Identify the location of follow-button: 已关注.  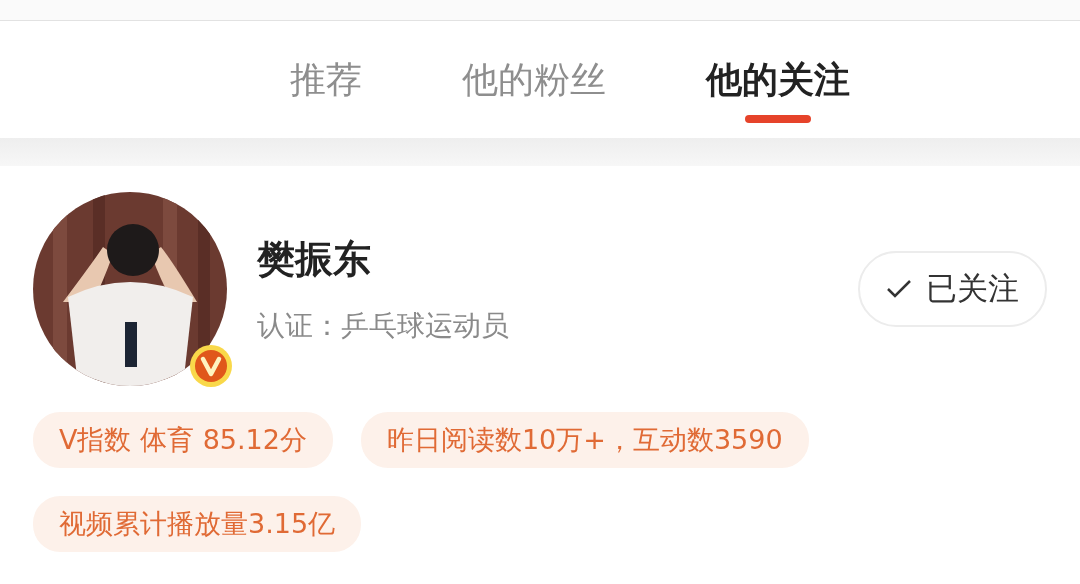
(952, 289).